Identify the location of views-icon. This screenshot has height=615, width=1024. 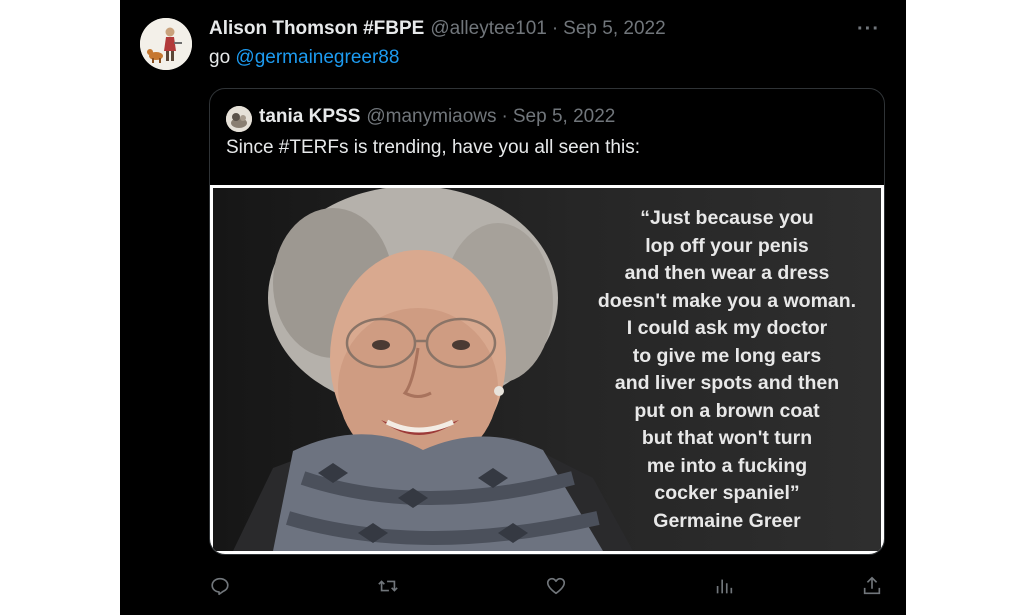
(724, 586).